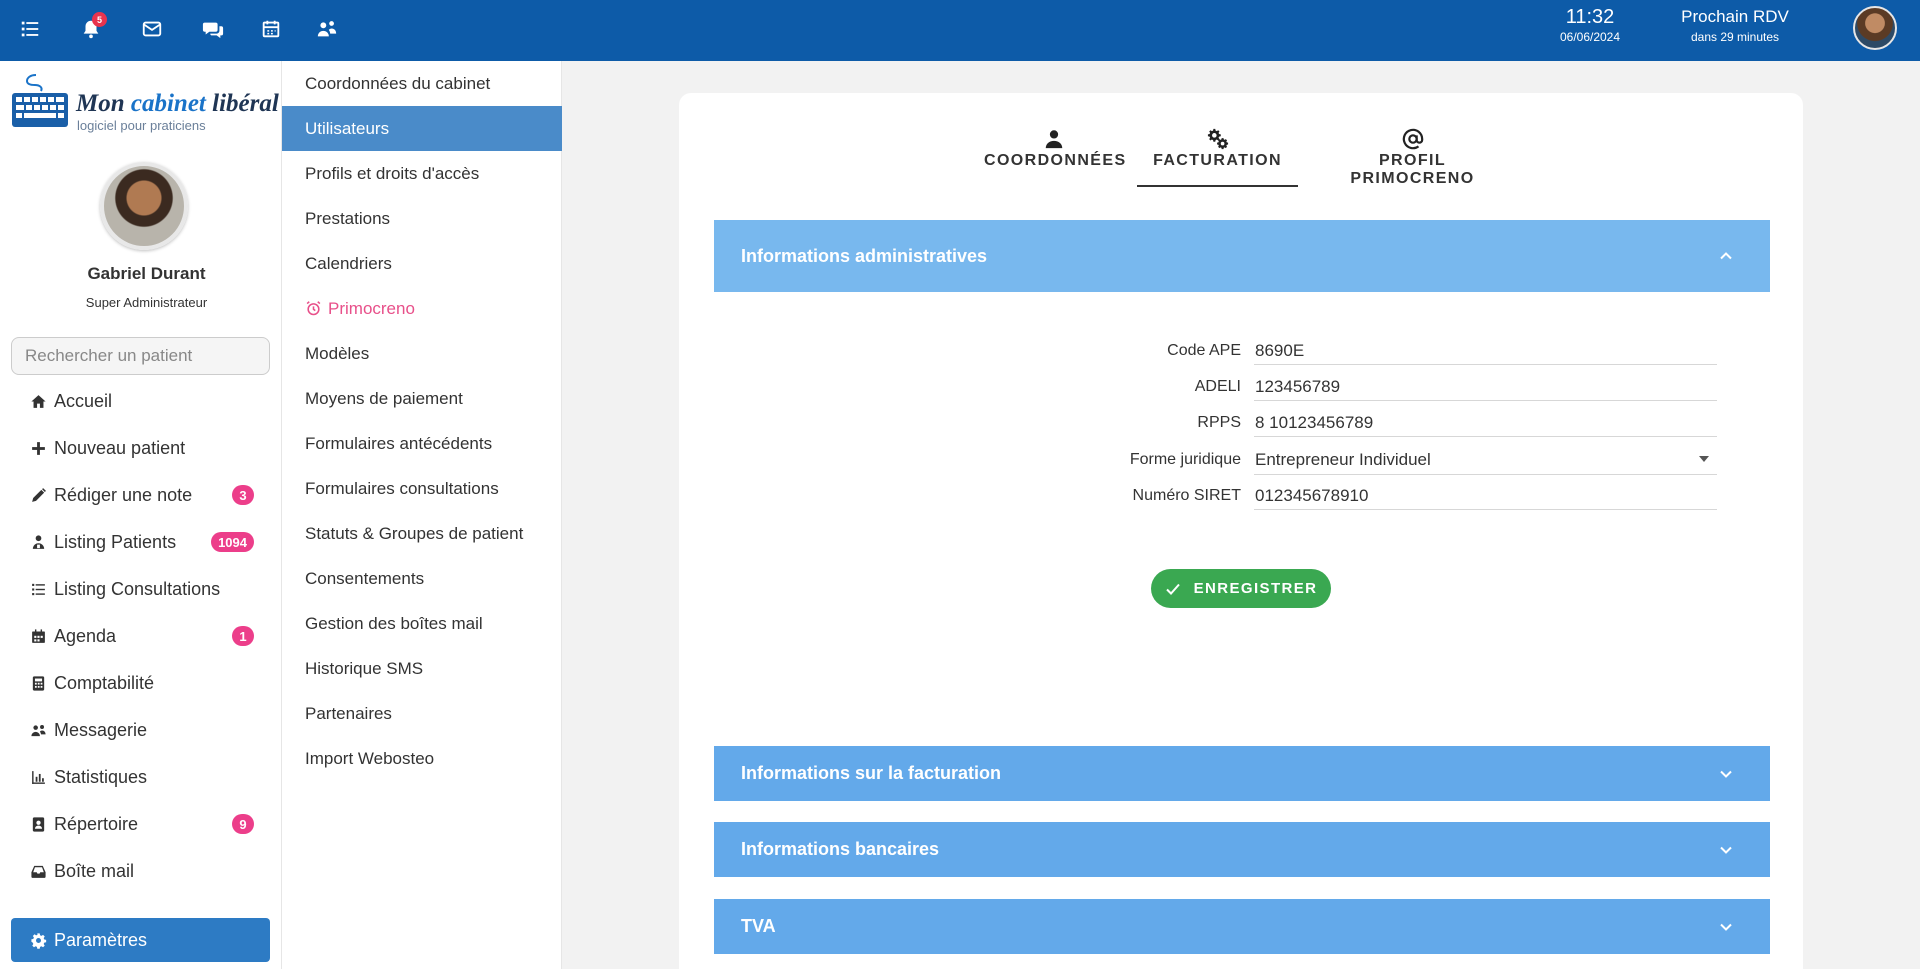 This screenshot has width=1920, height=969. Describe the element at coordinates (38, 777) in the screenshot. I see `bar-chart-icon` at that location.